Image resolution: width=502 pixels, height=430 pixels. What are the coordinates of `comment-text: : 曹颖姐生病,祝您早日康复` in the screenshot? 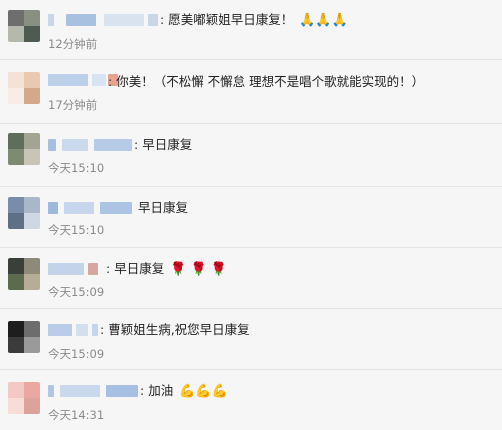 It's located at (175, 329).